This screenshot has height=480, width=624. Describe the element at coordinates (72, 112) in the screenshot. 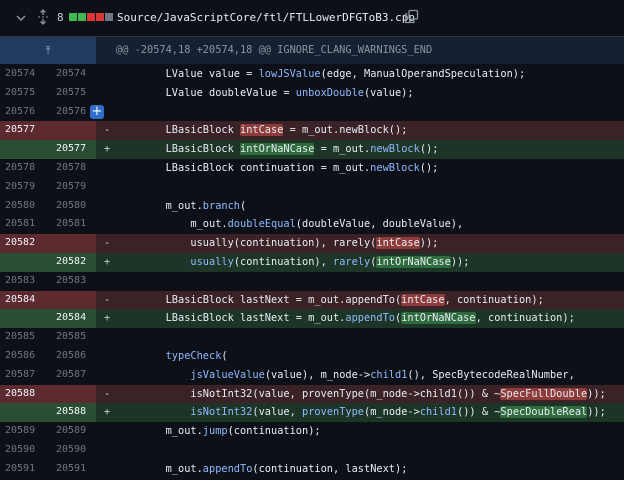

I see `new-line-number: 20576` at that location.